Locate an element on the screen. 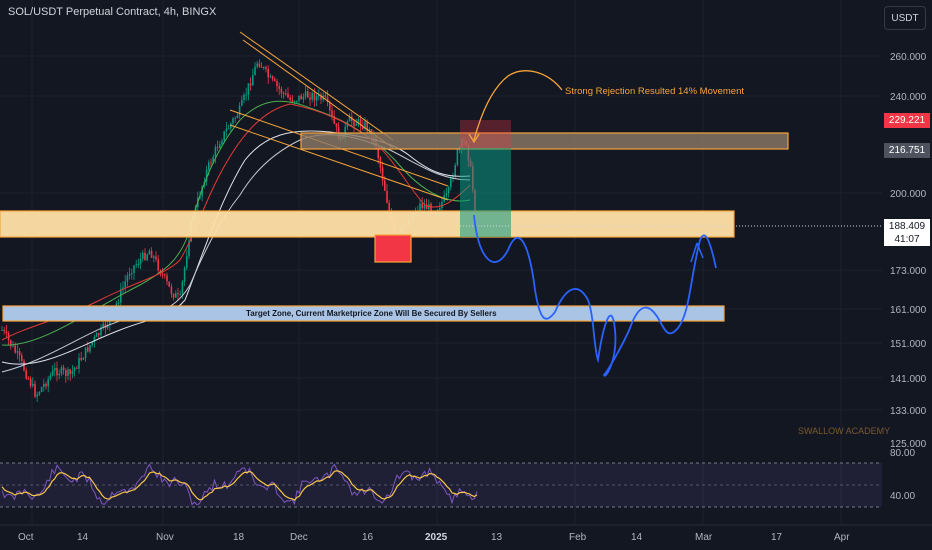 This screenshot has width=932, height=550. resistance-zone is located at coordinates (544, 141).